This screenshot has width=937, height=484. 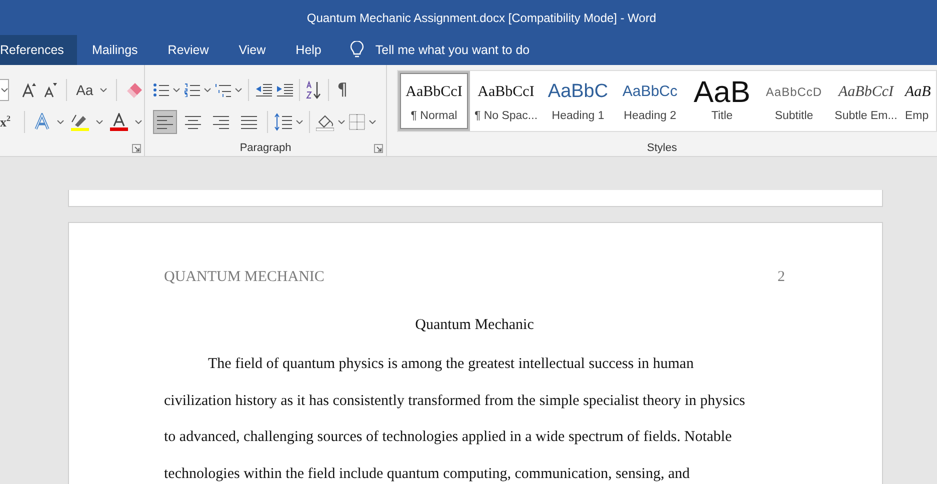 I want to click on ribbon-tab: References, so click(x=38, y=50).